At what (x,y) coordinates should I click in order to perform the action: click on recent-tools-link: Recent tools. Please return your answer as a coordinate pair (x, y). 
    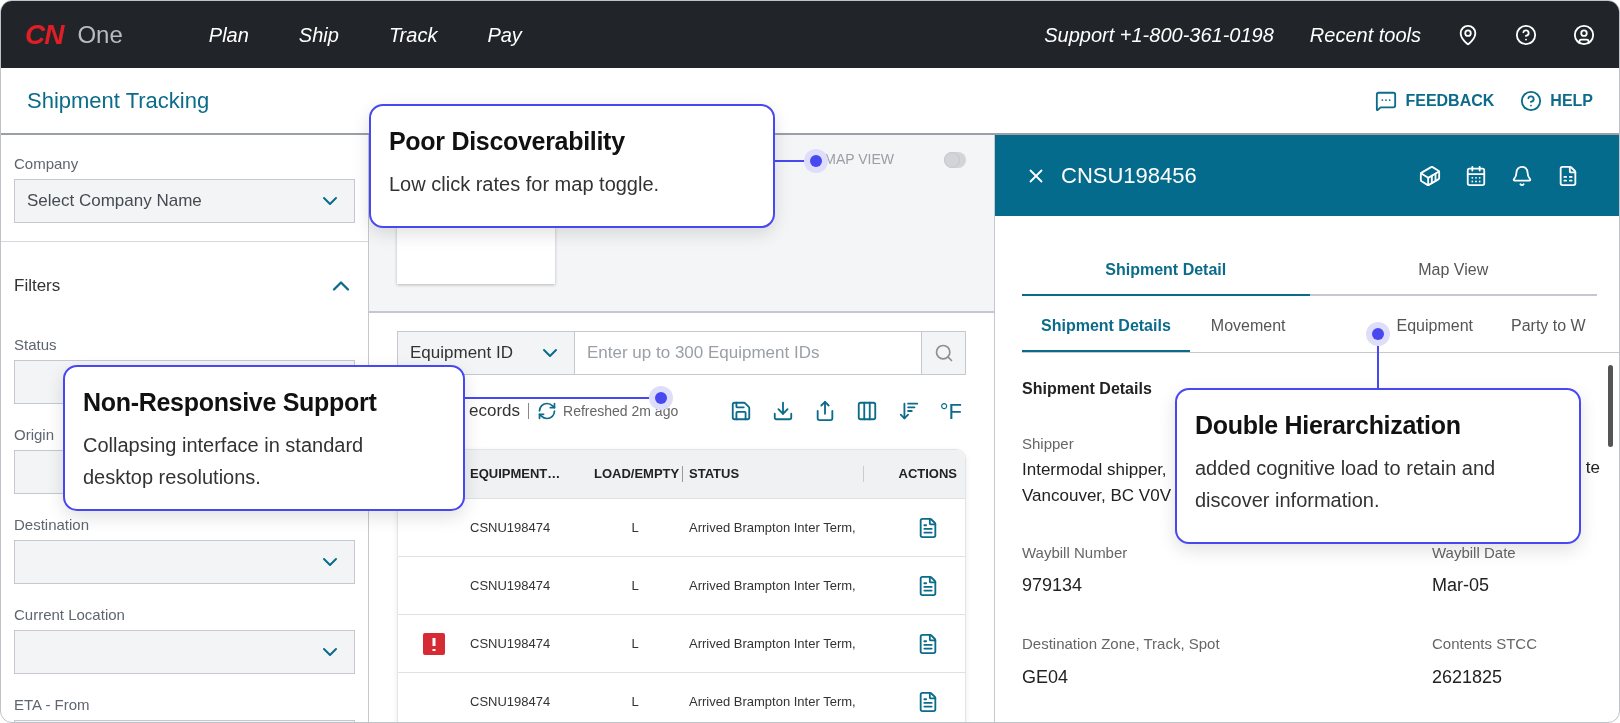
    Looking at the image, I should click on (1365, 34).